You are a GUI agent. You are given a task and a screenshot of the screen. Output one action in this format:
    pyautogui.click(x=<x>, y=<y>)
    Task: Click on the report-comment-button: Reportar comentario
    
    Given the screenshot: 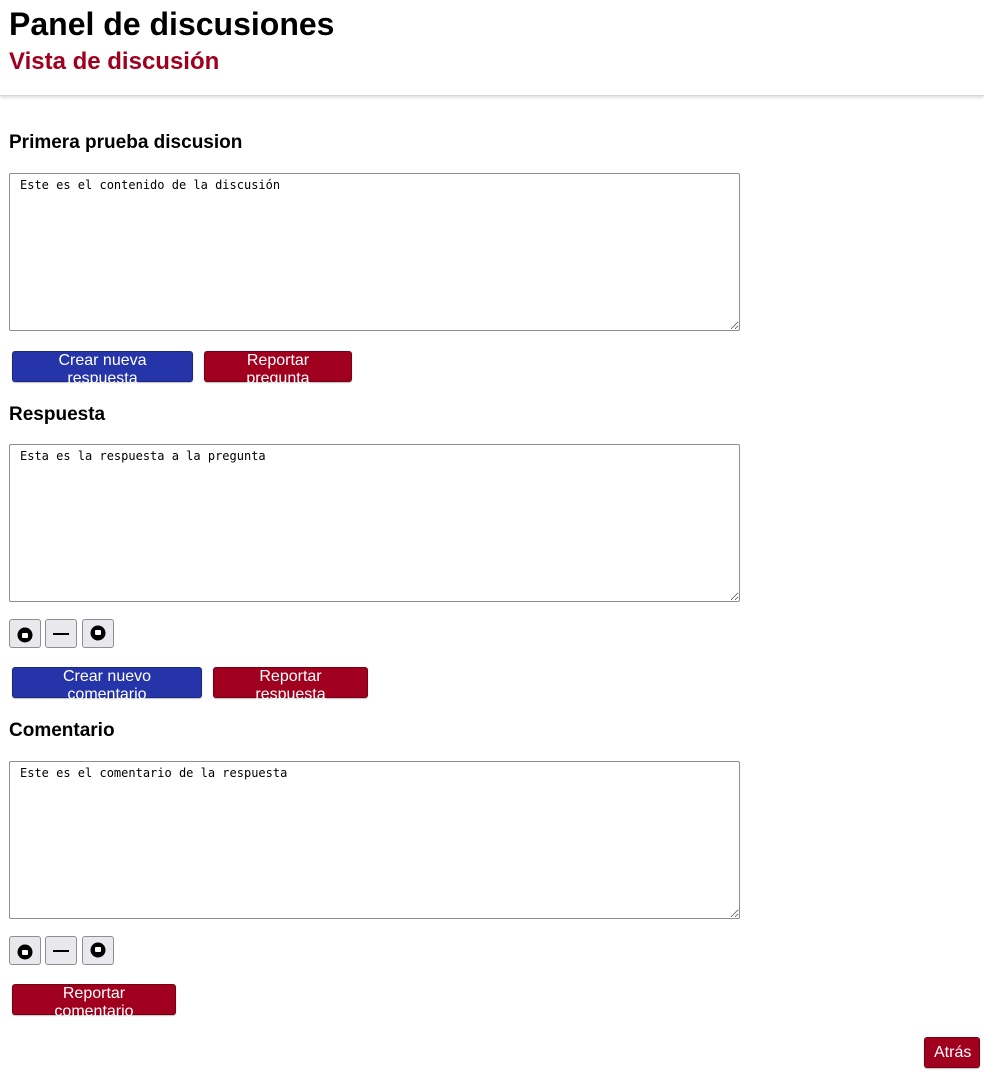 What is the action you would take?
    pyautogui.click(x=94, y=1002)
    